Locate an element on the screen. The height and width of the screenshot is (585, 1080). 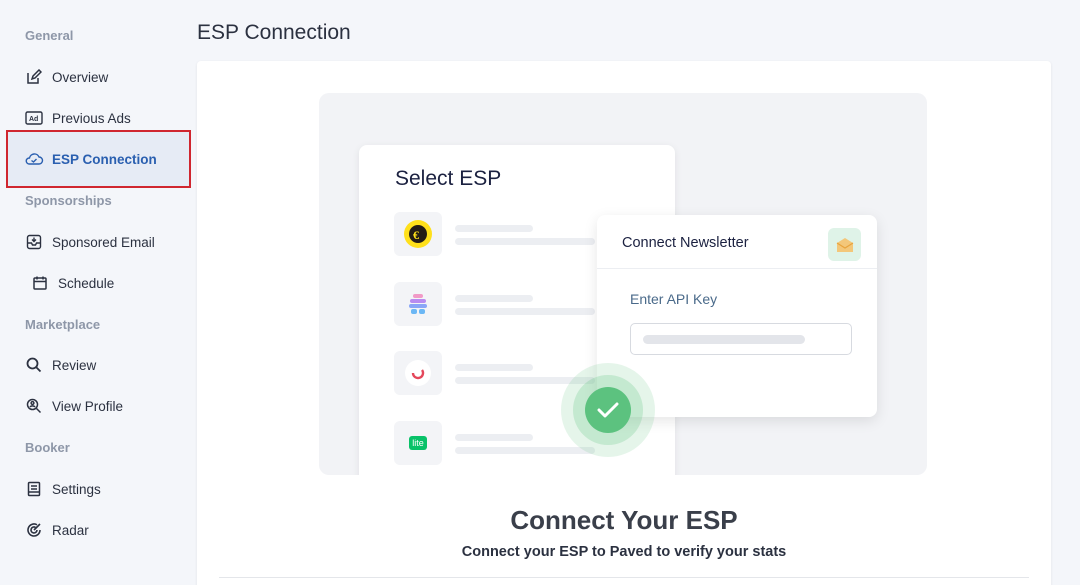
sponsored-email-icon is located at coordinates (34, 242).